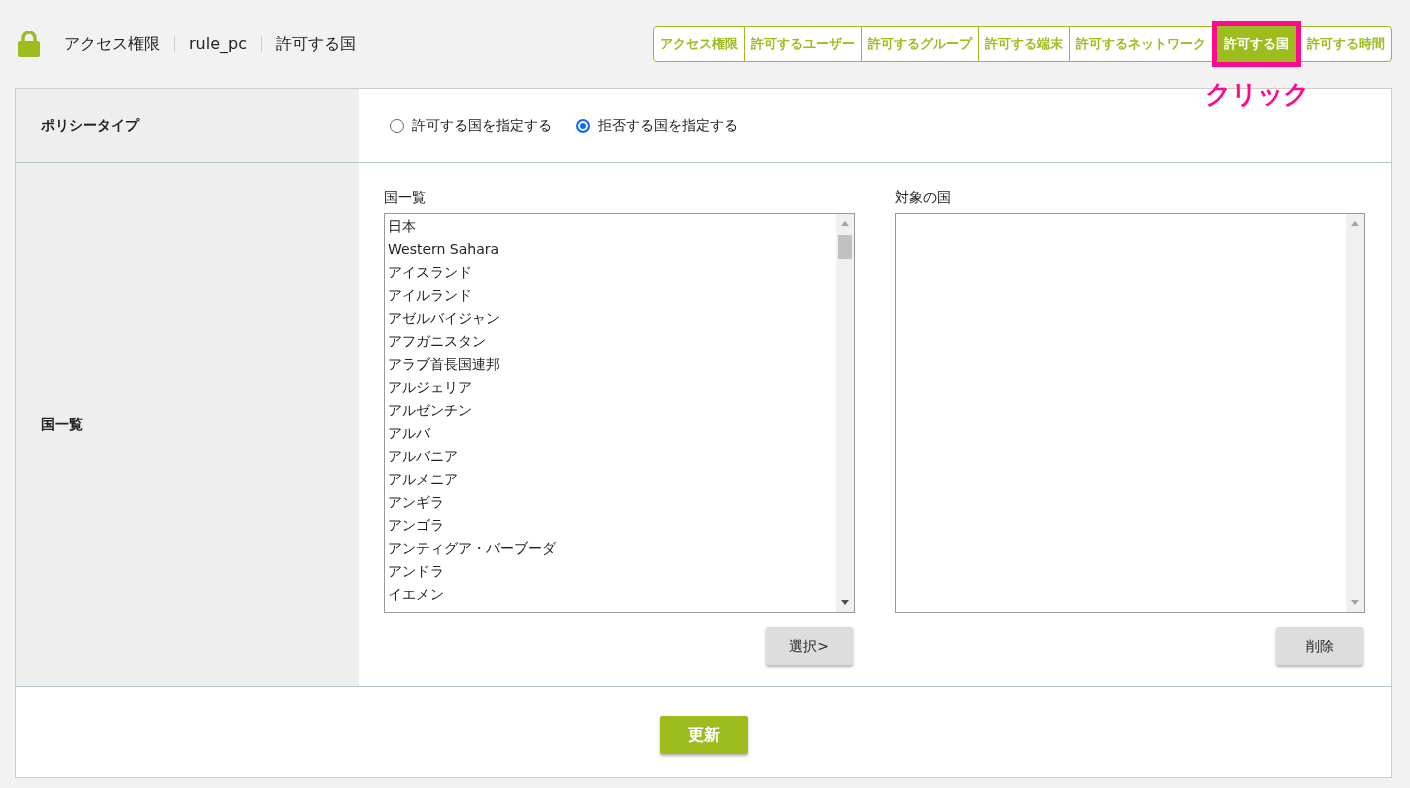  What do you see at coordinates (610, 479) in the screenshot?
I see `list-item: アルメニア` at bounding box center [610, 479].